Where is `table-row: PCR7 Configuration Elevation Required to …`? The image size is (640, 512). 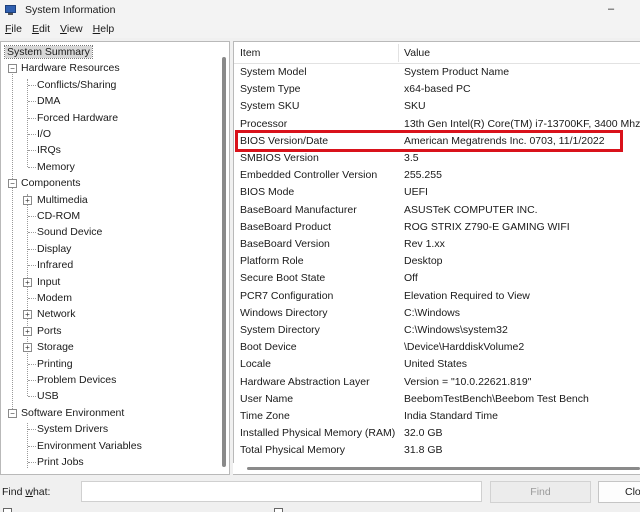 table-row: PCR7 Configuration Elevation Required to … is located at coordinates (437, 296).